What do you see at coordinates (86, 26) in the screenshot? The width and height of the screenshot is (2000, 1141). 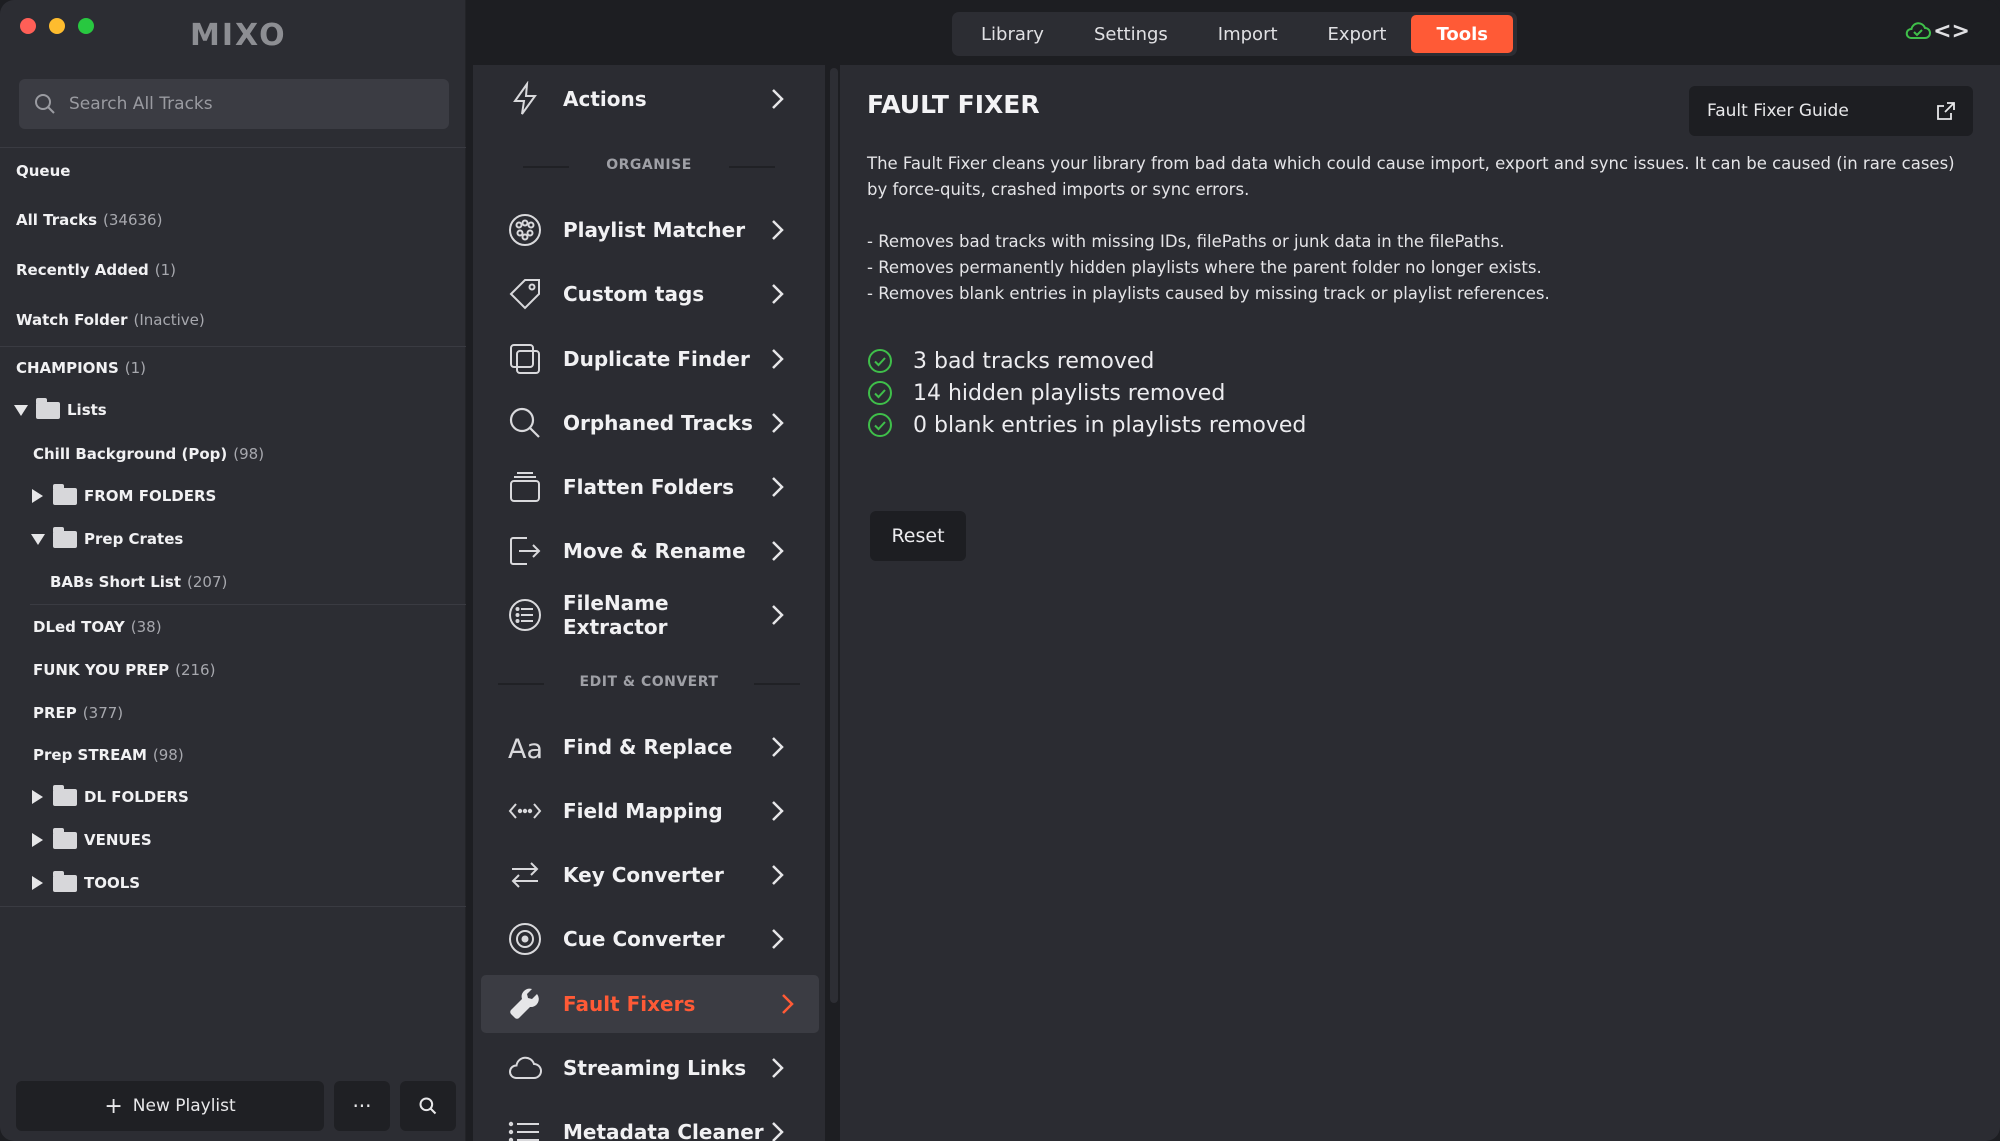 I see `maximize-window-button` at bounding box center [86, 26].